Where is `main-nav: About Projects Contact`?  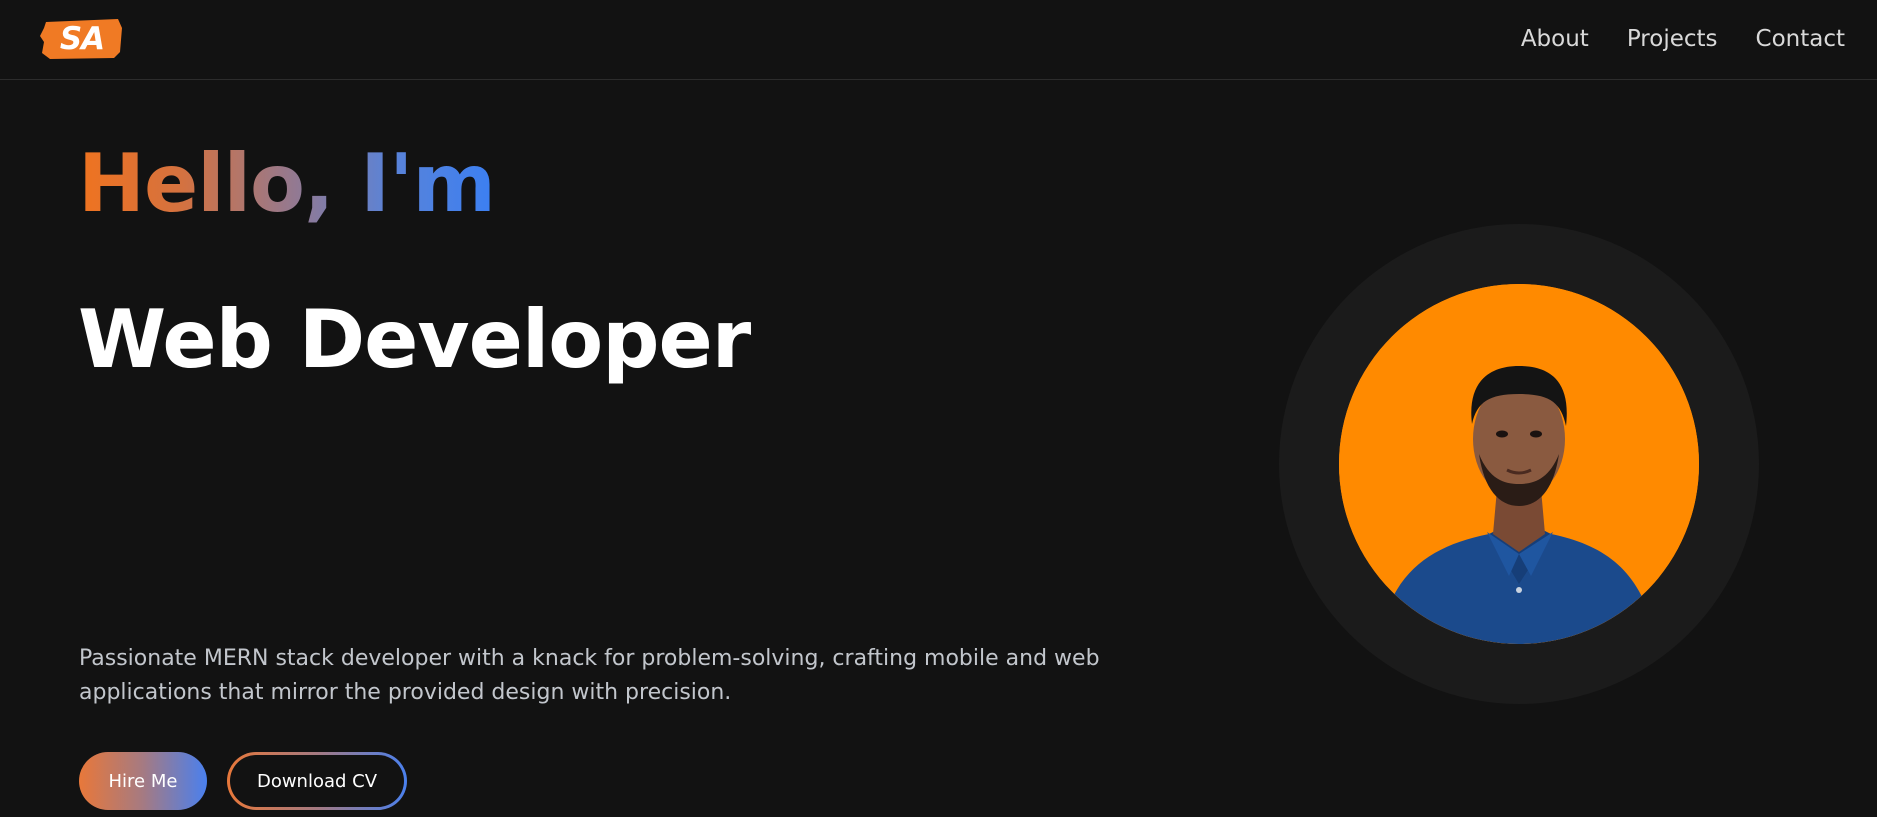
main-nav: About Projects Contact is located at coordinates (1683, 39).